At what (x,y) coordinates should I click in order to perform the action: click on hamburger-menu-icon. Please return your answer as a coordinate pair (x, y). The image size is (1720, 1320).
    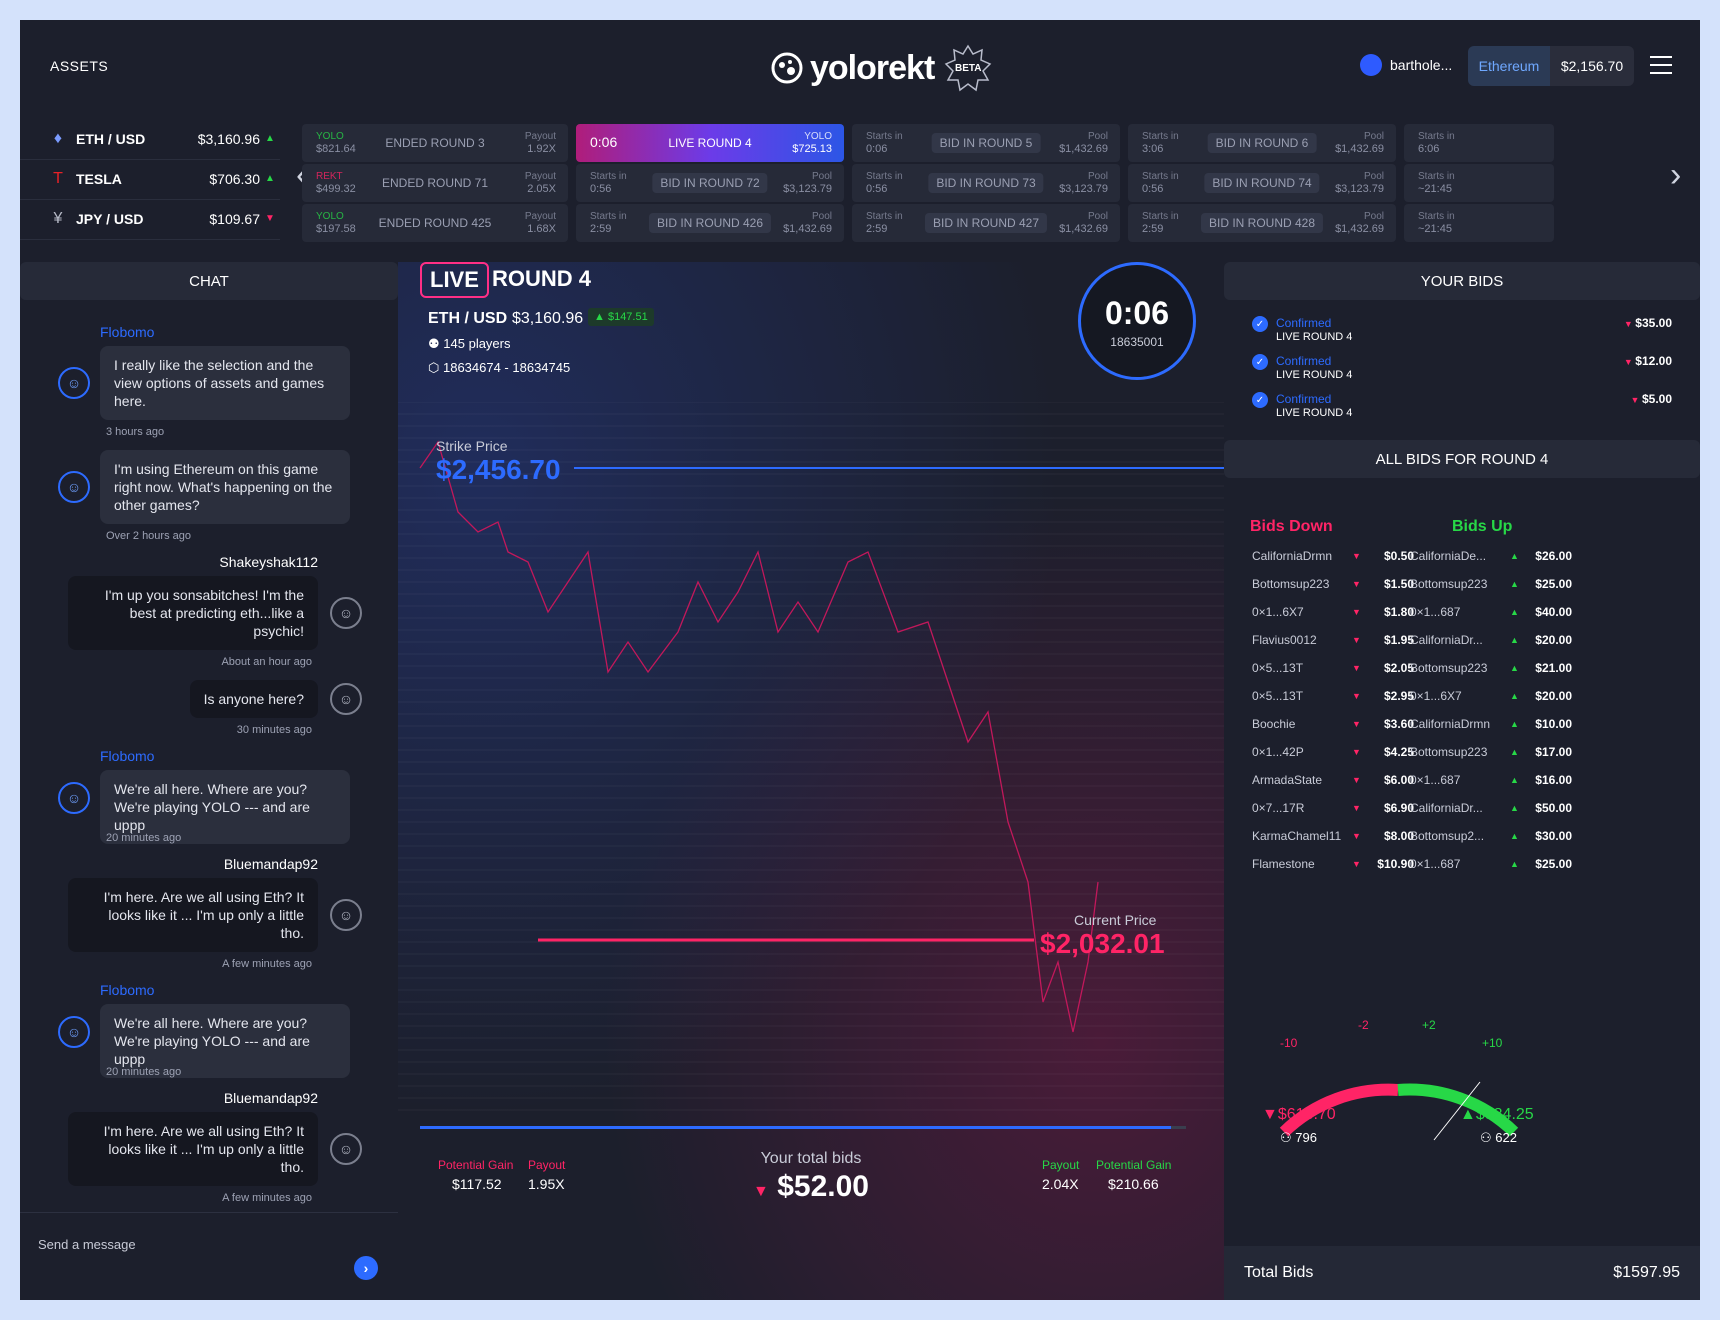
    Looking at the image, I should click on (1661, 65).